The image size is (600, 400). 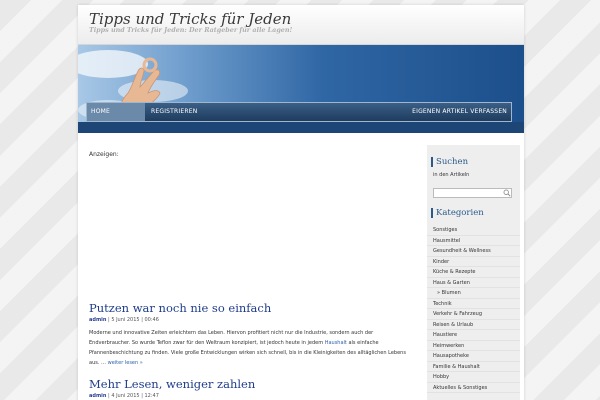 What do you see at coordinates (457, 213) in the screenshot?
I see `categories-widget-title: Kategorien` at bounding box center [457, 213].